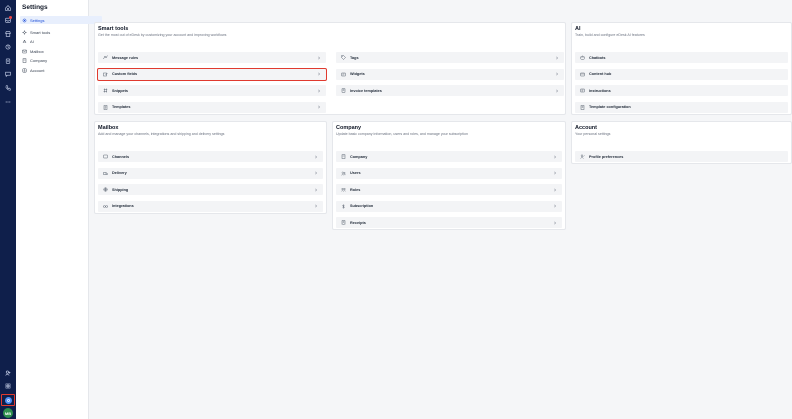 The image size is (792, 419). What do you see at coordinates (362, 206) in the screenshot?
I see `row-label: Subscription` at bounding box center [362, 206].